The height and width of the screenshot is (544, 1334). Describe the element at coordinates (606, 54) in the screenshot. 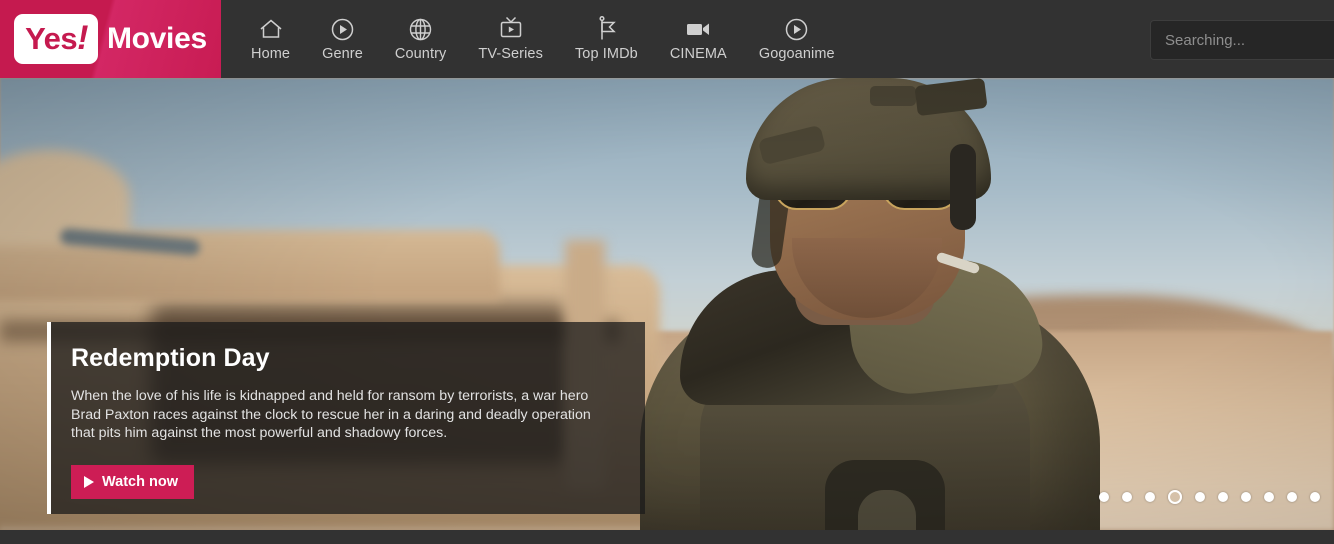

I see `nav-label-top-imdb: Top IMDb` at that location.